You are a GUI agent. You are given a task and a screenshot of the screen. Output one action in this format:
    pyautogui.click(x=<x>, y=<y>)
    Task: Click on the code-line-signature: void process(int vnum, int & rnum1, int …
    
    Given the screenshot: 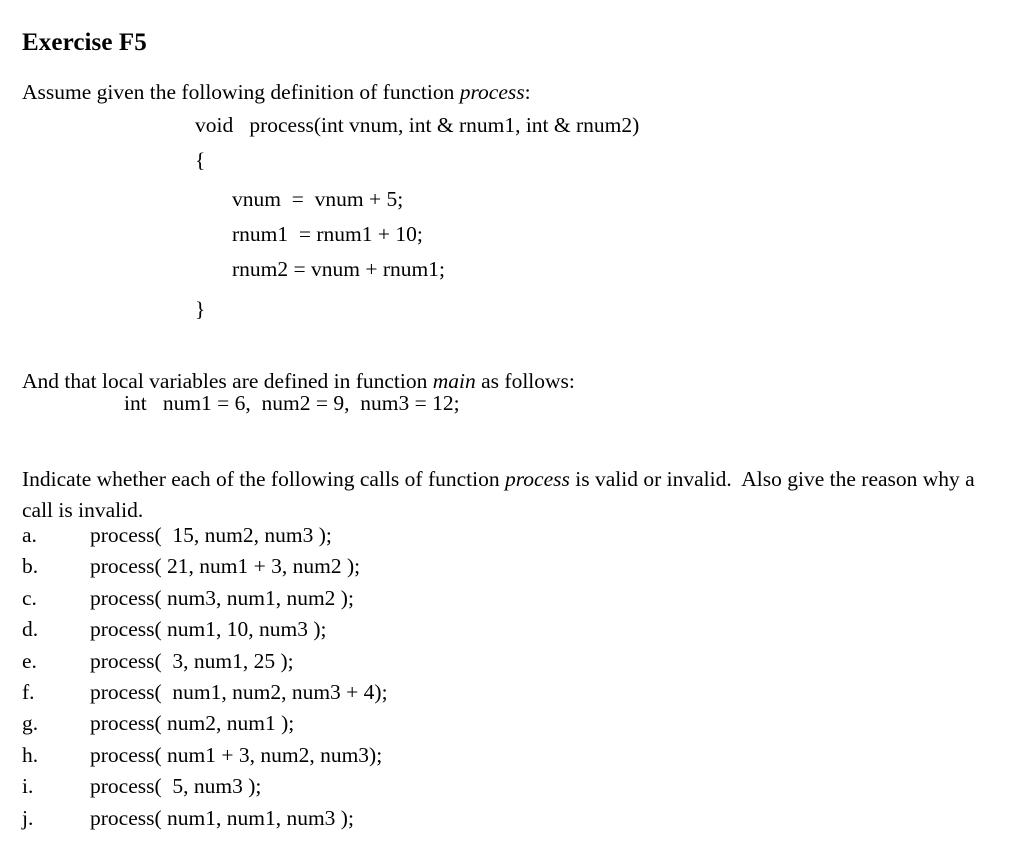 What is the action you would take?
    pyautogui.click(x=417, y=125)
    